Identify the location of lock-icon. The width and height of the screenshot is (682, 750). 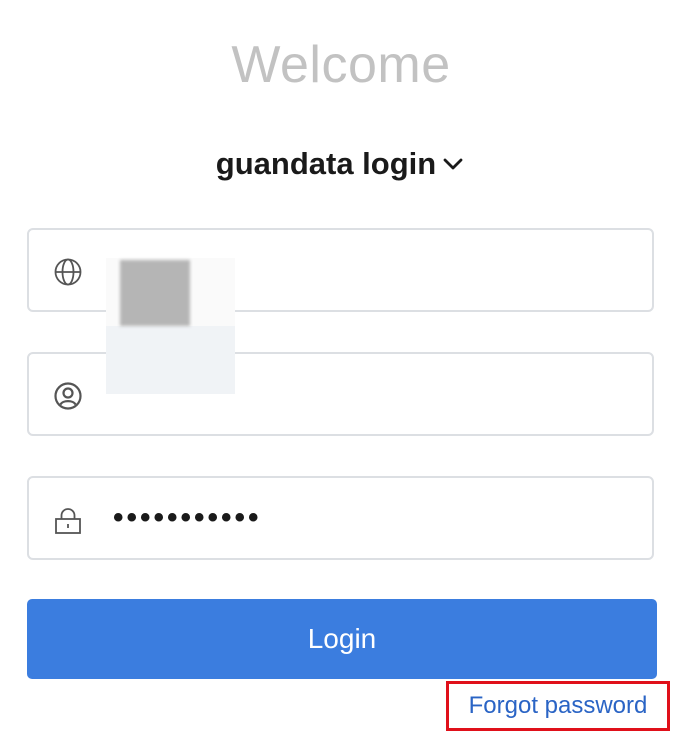
(68, 520).